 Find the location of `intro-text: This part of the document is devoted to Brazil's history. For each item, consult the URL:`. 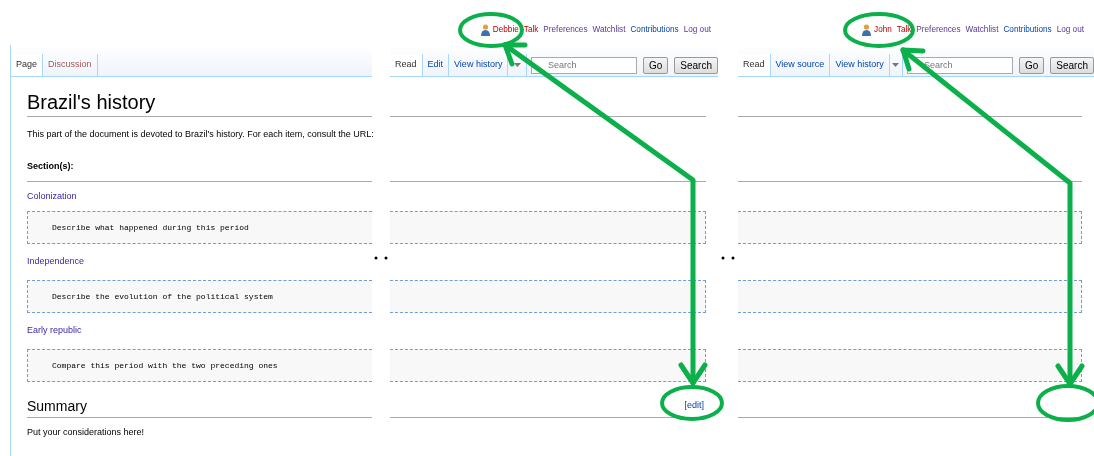

intro-text: This part of the document is devoted to Brazil's history. For each item, consult the URL: is located at coordinates (200, 134).